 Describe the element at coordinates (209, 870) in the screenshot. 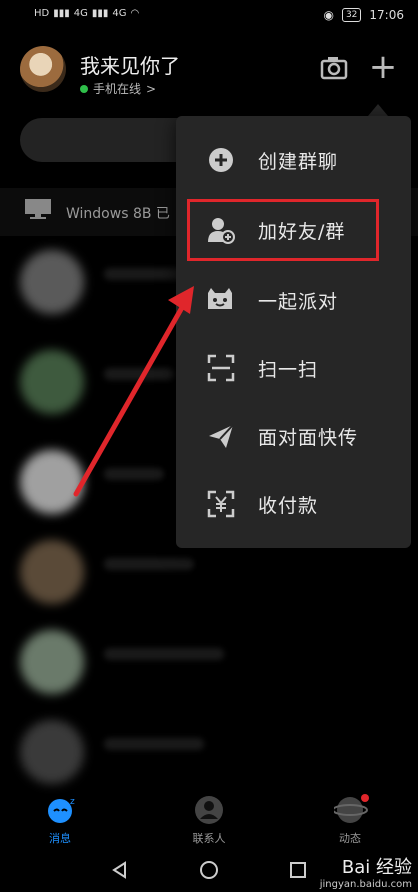

I see `home-icon` at that location.